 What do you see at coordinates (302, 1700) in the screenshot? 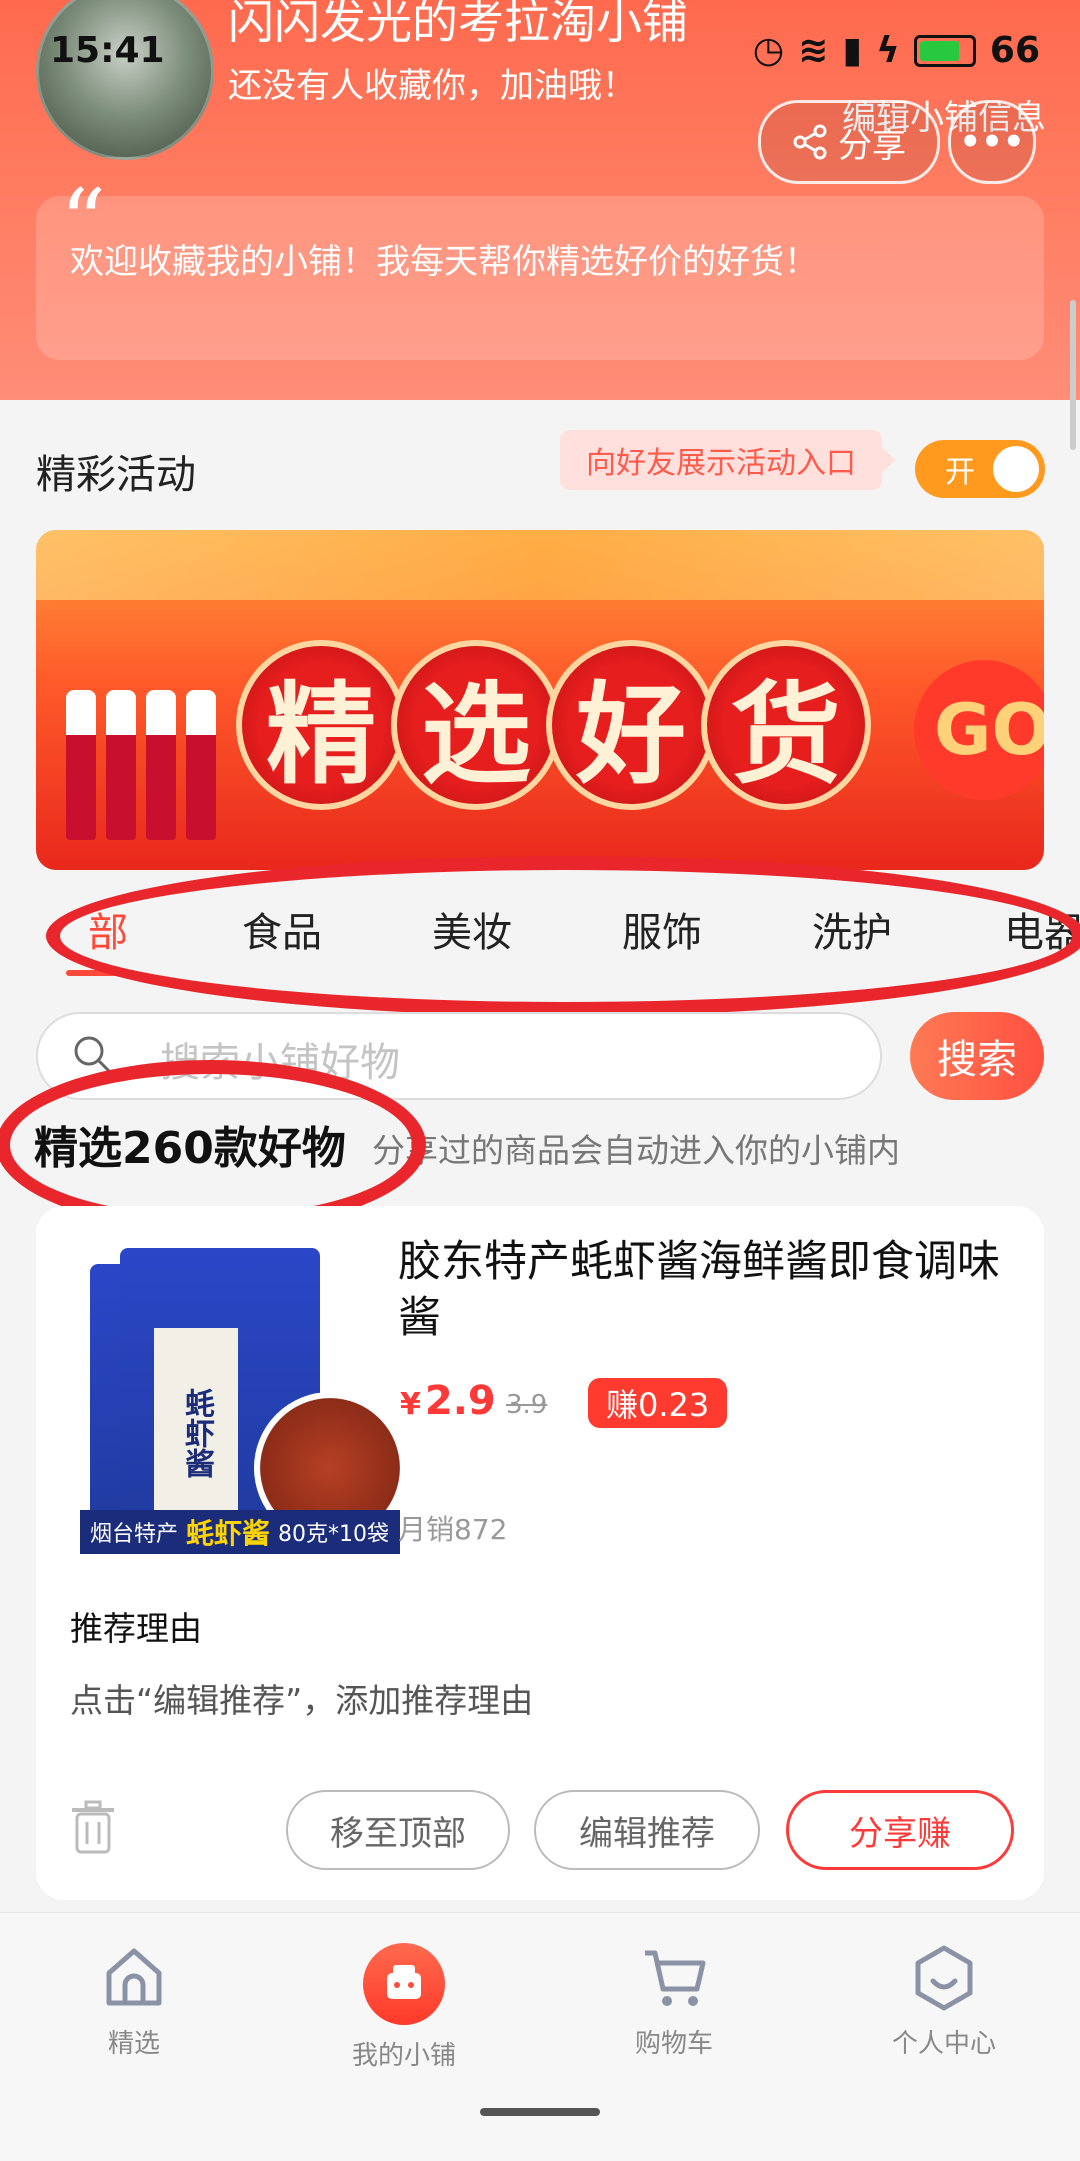
I see `reason-text: 点击“编辑推荐”，添加推荐理由` at bounding box center [302, 1700].